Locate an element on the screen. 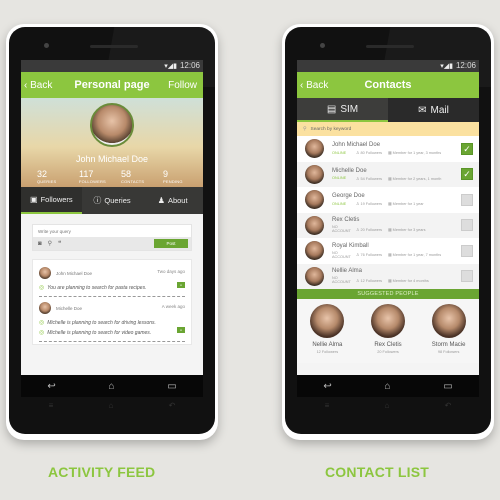 The height and width of the screenshot is (500, 500). suggested-person: Nellie Alma 12 Followers is located at coordinates (327, 333).